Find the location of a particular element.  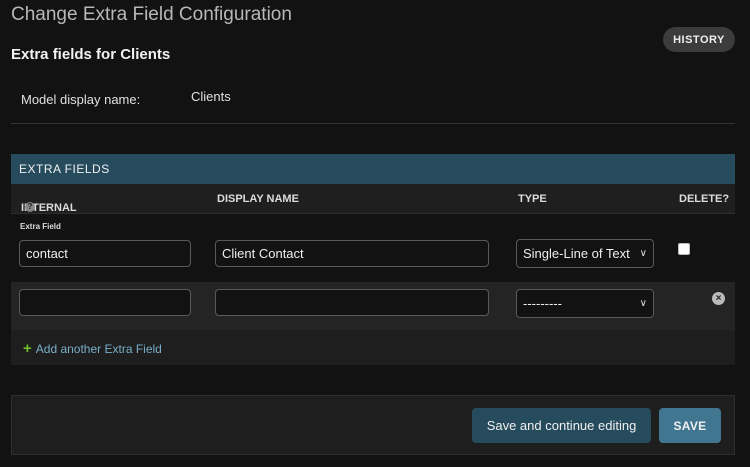

type-select-empty: --------- ∨ is located at coordinates (585, 303).